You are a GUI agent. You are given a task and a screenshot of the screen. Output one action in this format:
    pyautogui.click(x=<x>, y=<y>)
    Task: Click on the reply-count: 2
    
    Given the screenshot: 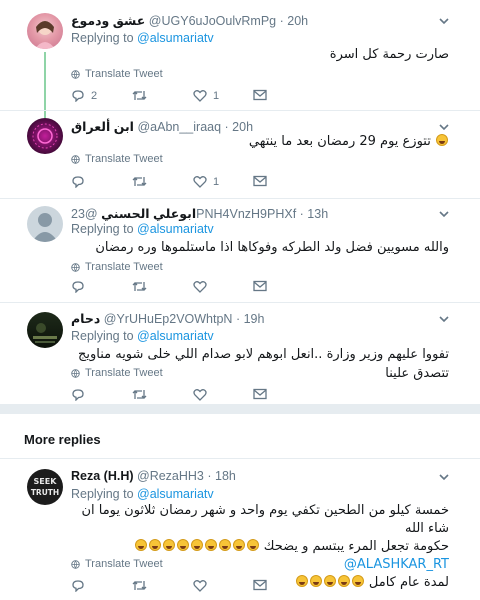 What is the action you would take?
    pyautogui.click(x=94, y=95)
    